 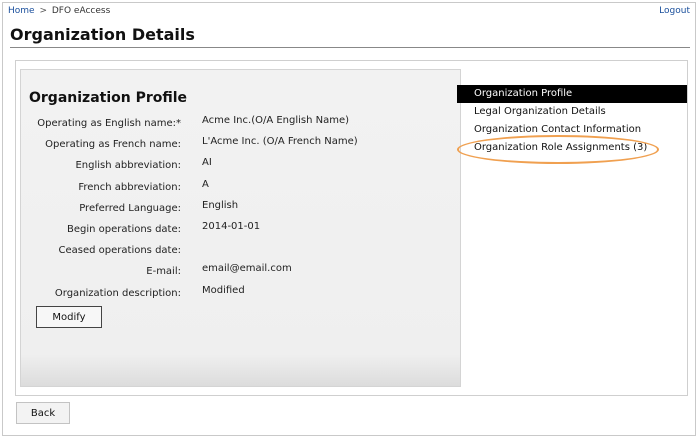 I want to click on field-label: Operating as French name:, so click(x=113, y=145).